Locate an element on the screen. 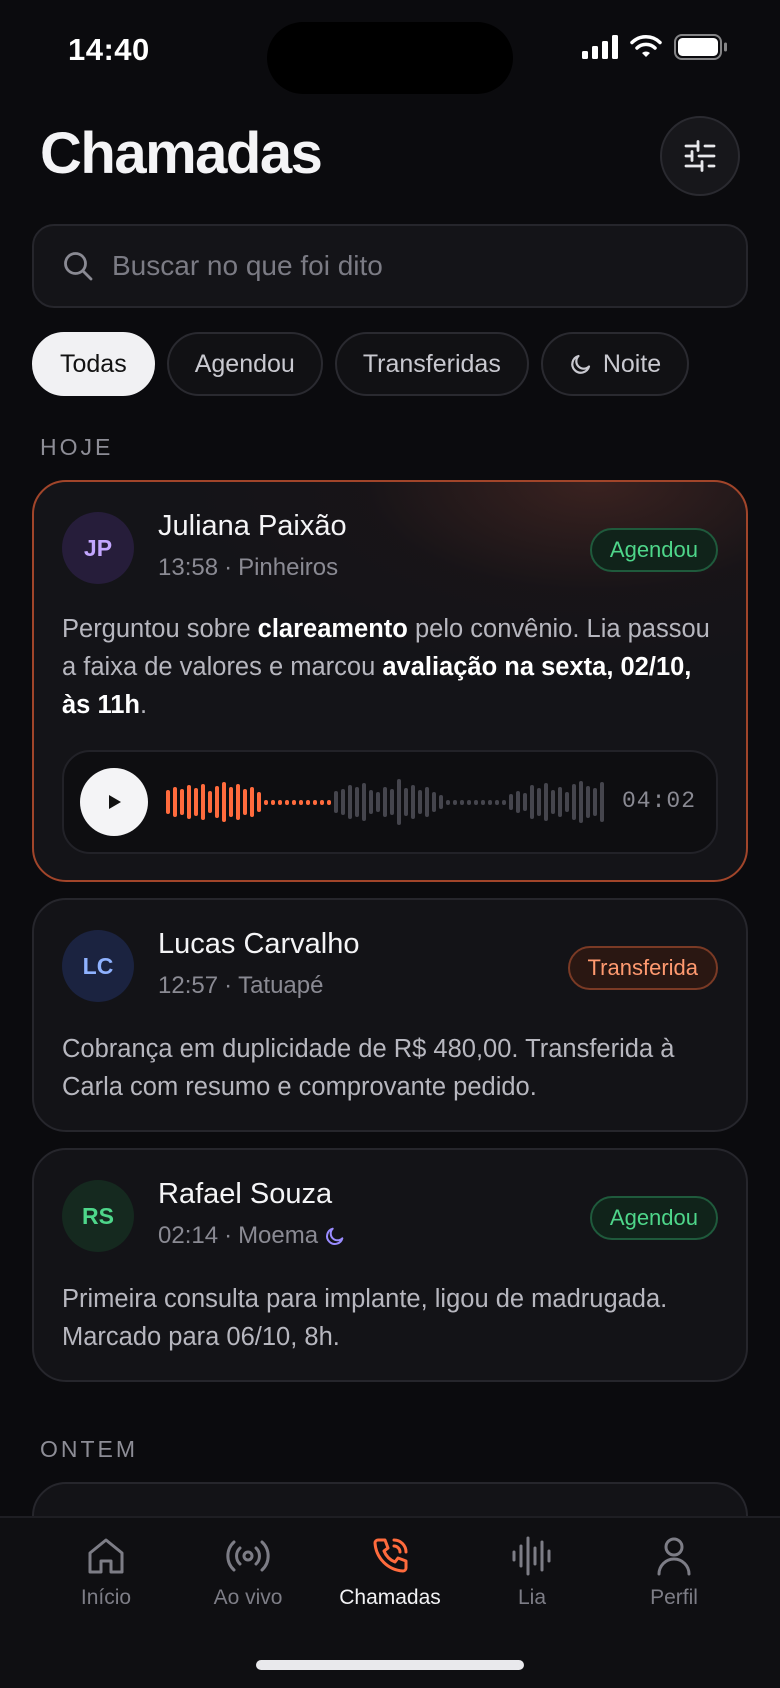 The height and width of the screenshot is (1688, 780). avatar: RS is located at coordinates (98, 1216).